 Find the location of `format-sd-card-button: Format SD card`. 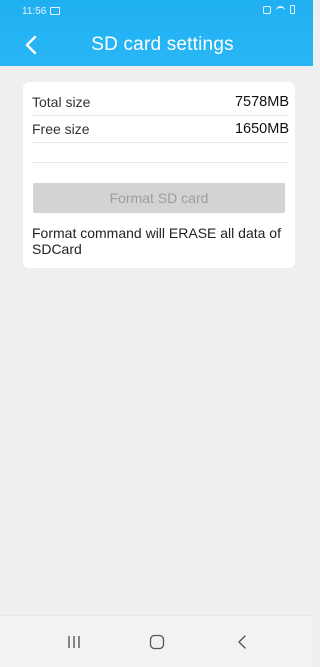

format-sd-card-button: Format SD card is located at coordinates (159, 198).